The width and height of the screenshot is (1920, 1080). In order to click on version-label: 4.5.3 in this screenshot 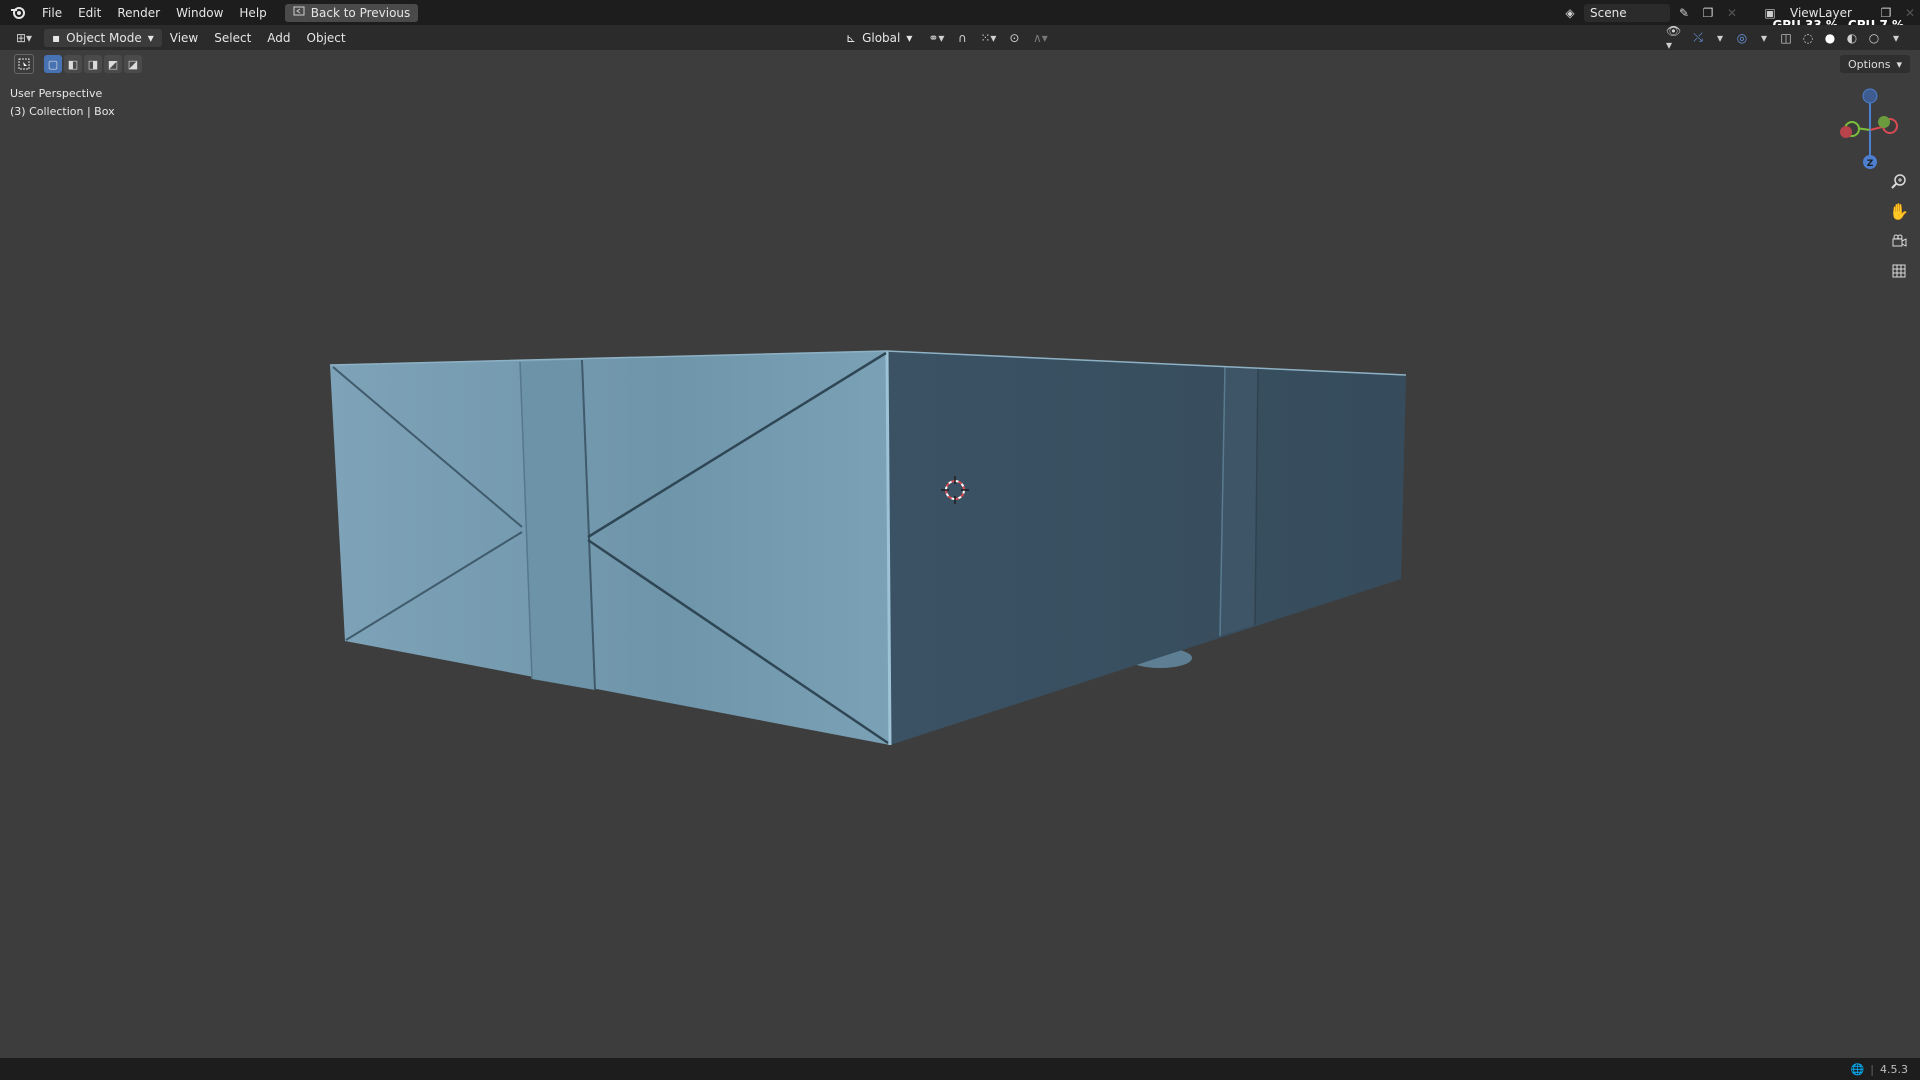, I will do `click(1894, 1069)`.